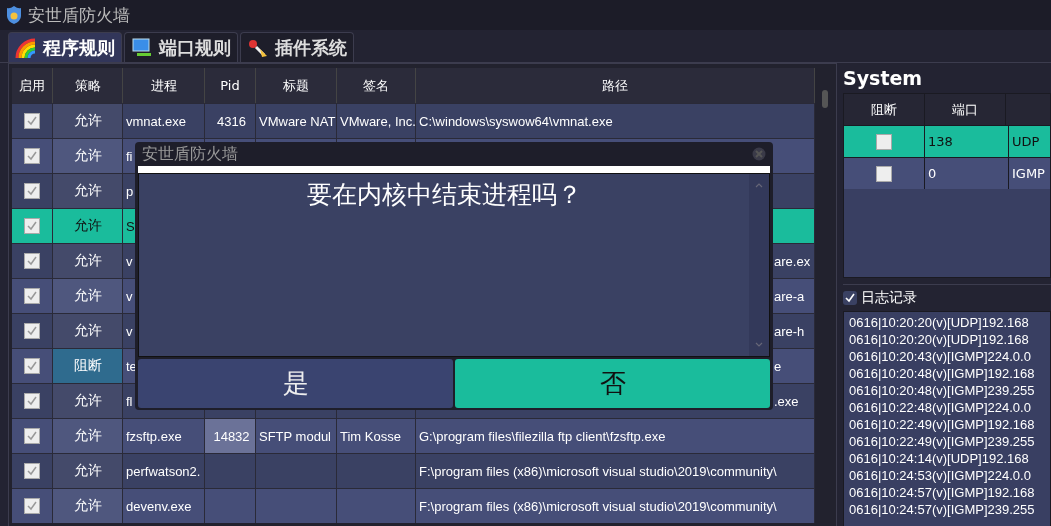  I want to click on table-cell: S, so click(130, 226).